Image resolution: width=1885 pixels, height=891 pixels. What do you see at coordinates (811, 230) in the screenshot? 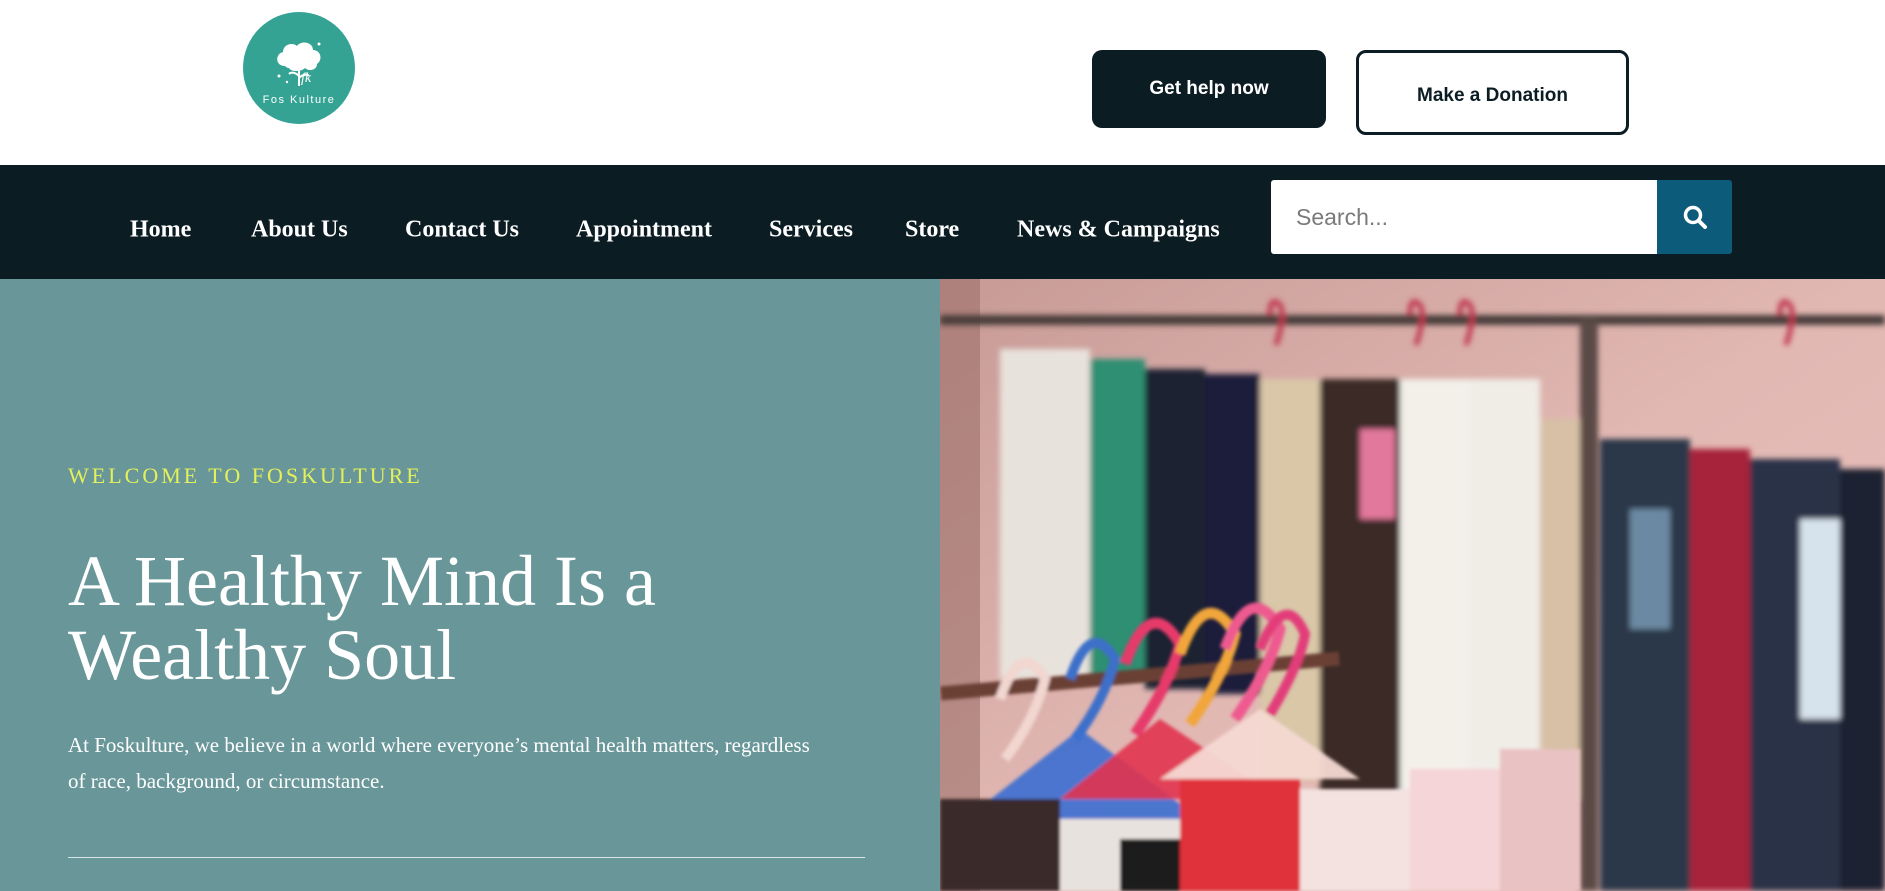
I see `nav-item-services: Services` at bounding box center [811, 230].